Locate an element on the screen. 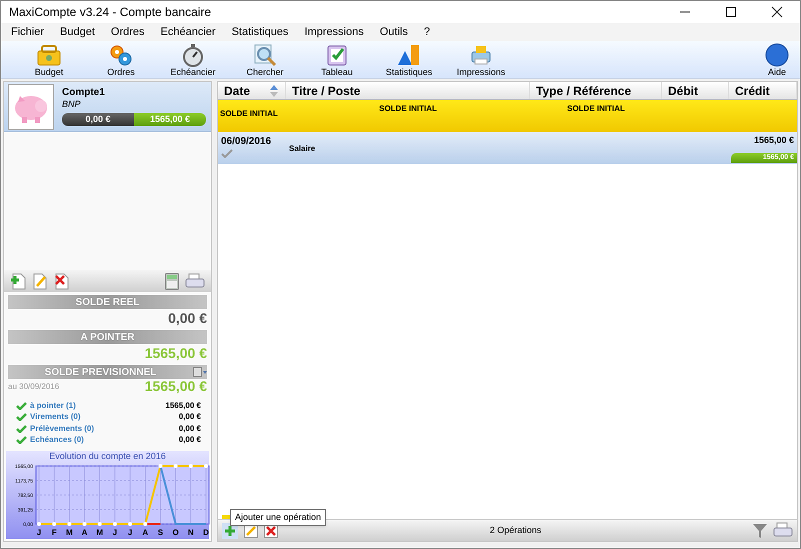 Image resolution: width=801 pixels, height=549 pixels. toolbar-button: Echéancier is located at coordinates (193, 60).